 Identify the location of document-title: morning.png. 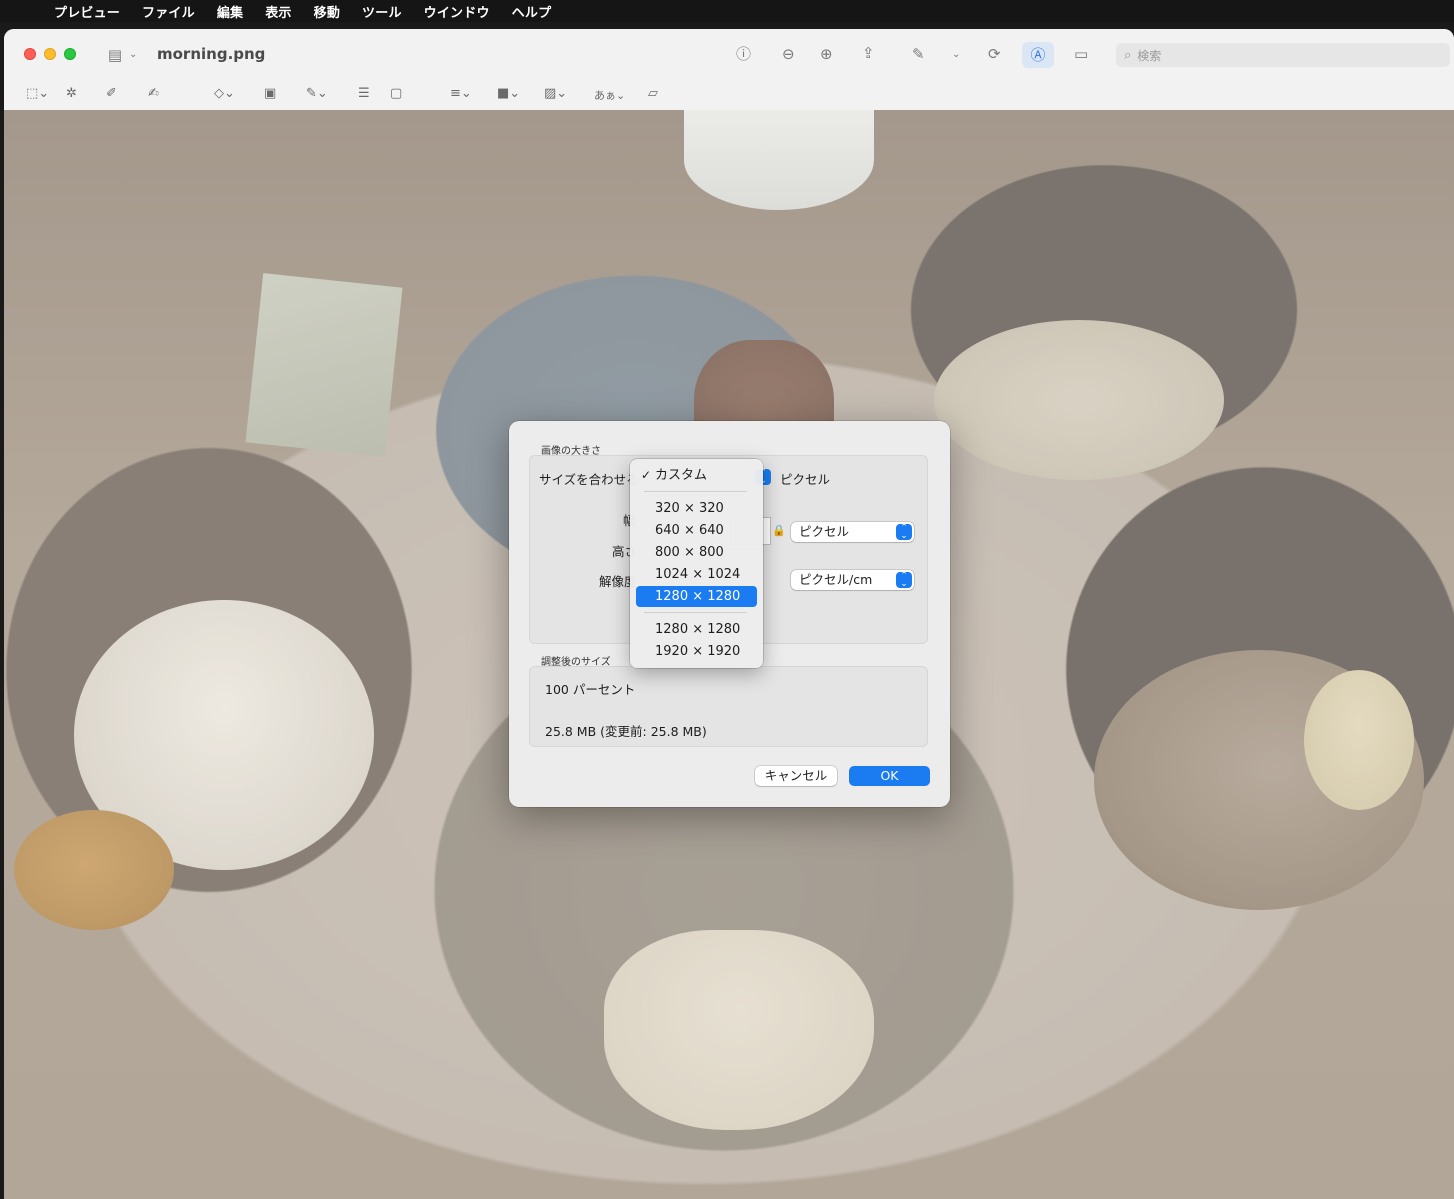
(211, 54).